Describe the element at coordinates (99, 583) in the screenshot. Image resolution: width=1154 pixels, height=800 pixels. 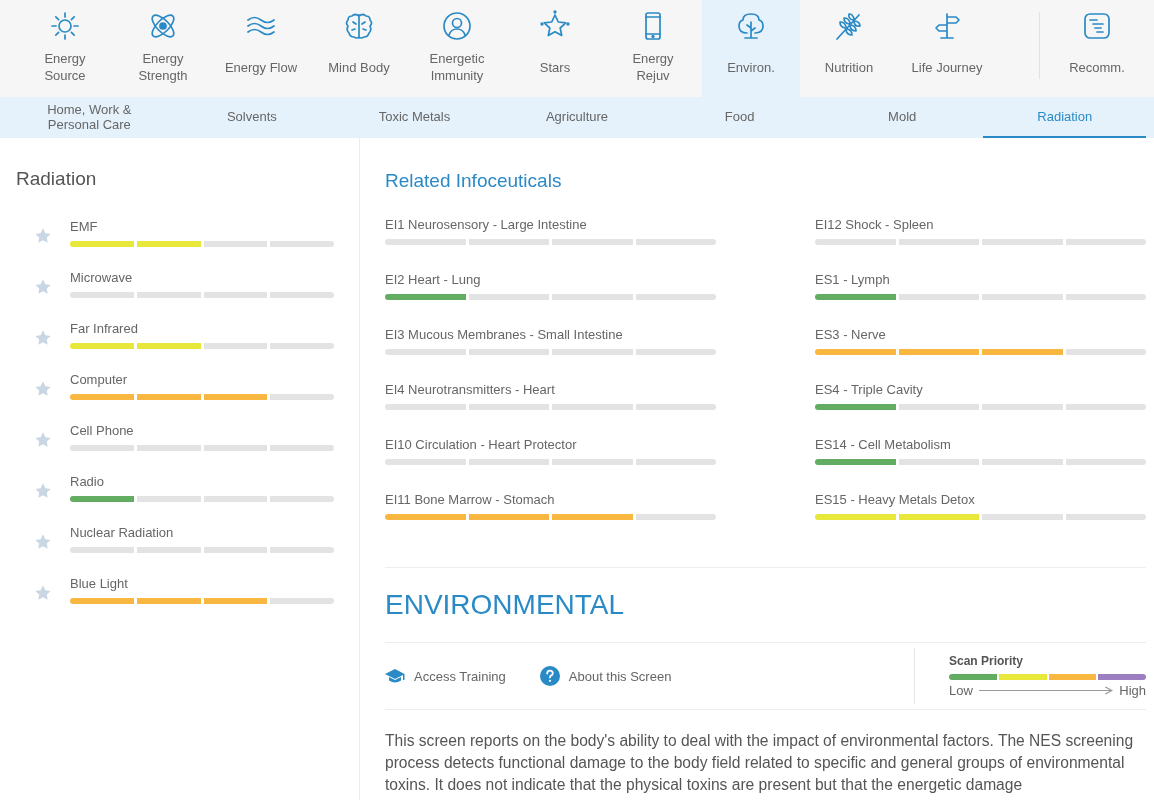
I see `factor-label: Blue Light` at that location.